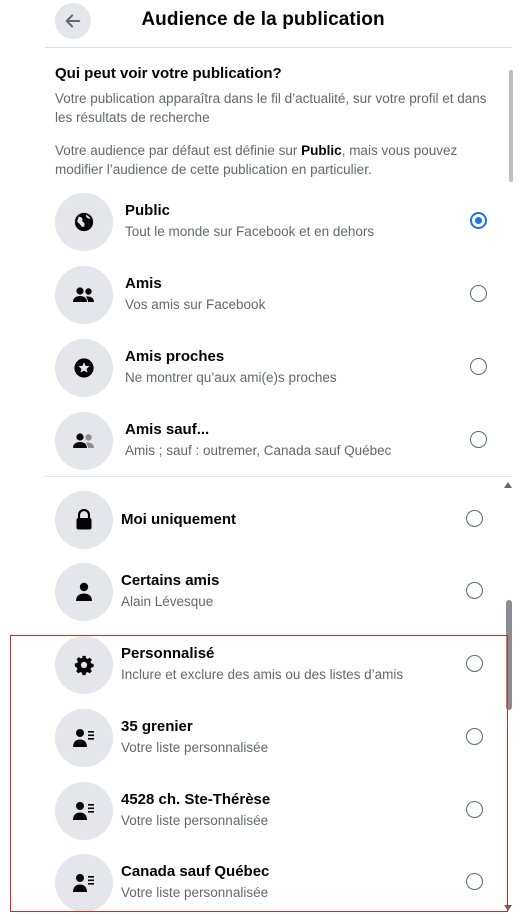 The height and width of the screenshot is (922, 526). Describe the element at coordinates (508, 908) in the screenshot. I see `scroll-down-arrow-icon` at that location.